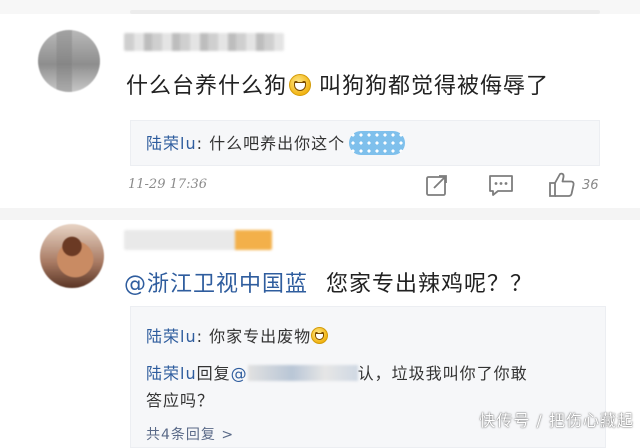 The height and width of the screenshot is (448, 640). I want to click on comment-text: 什么台养什么狗 叫狗狗都觉得被侮辱了, so click(338, 86).